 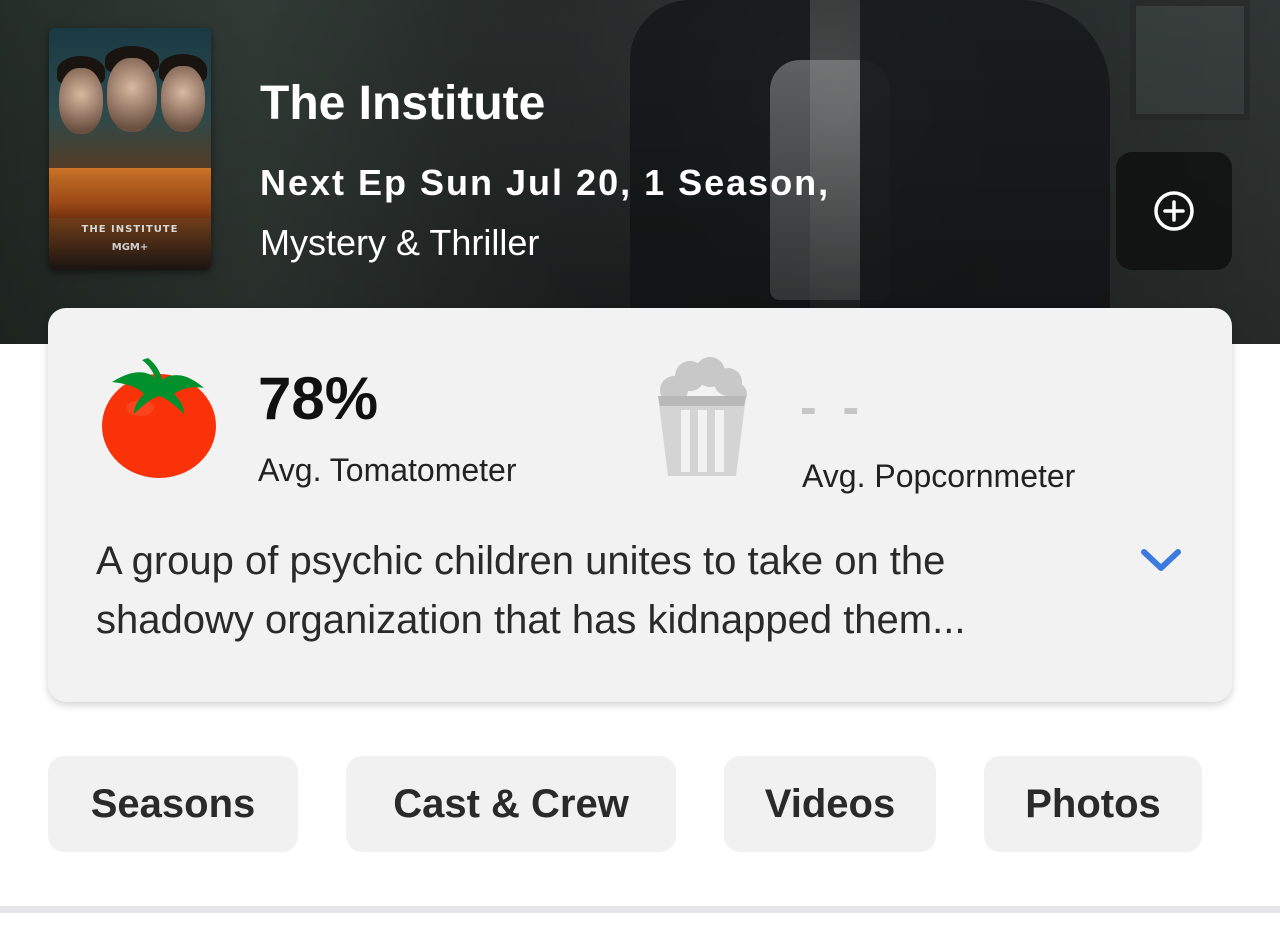 What do you see at coordinates (1093, 804) in the screenshot?
I see `tab-photos: Photos` at bounding box center [1093, 804].